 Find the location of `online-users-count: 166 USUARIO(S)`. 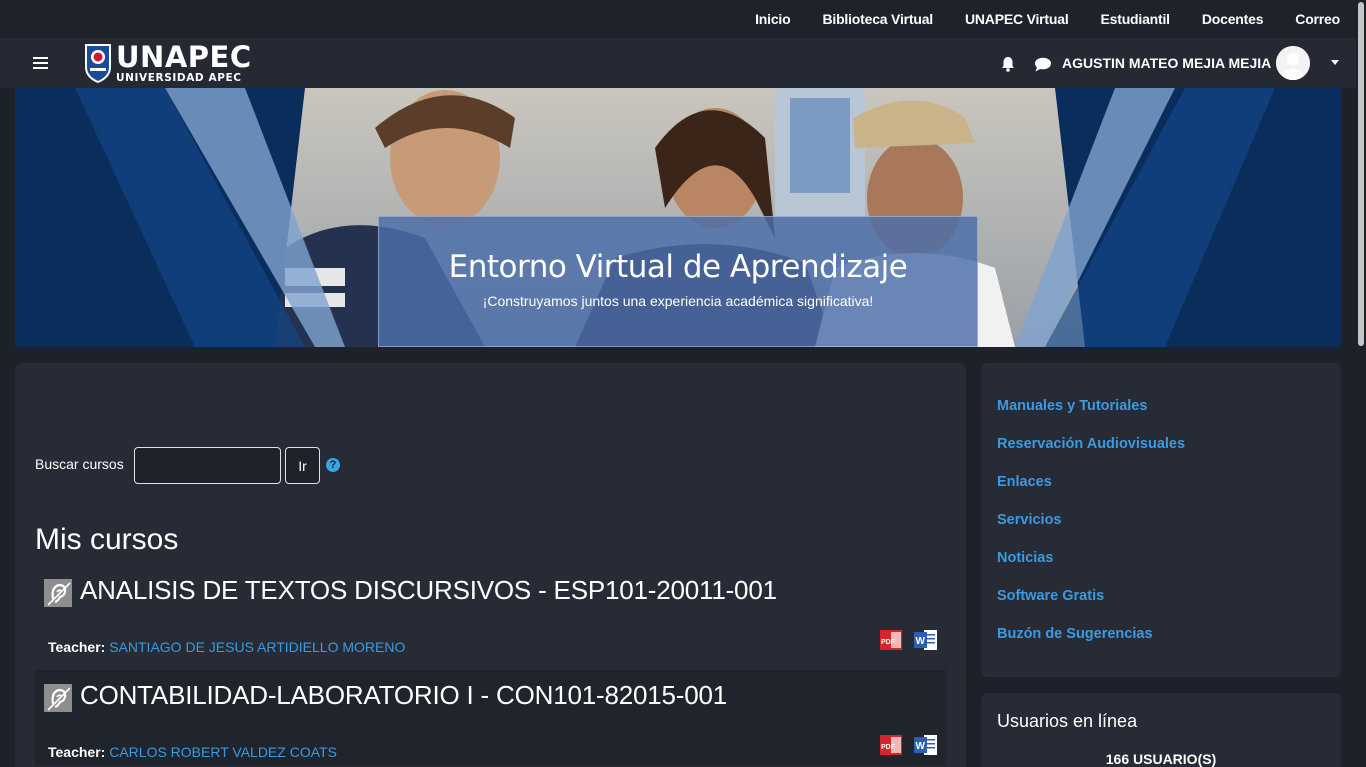

online-users-count: 166 USUARIO(S) is located at coordinates (1161, 759).